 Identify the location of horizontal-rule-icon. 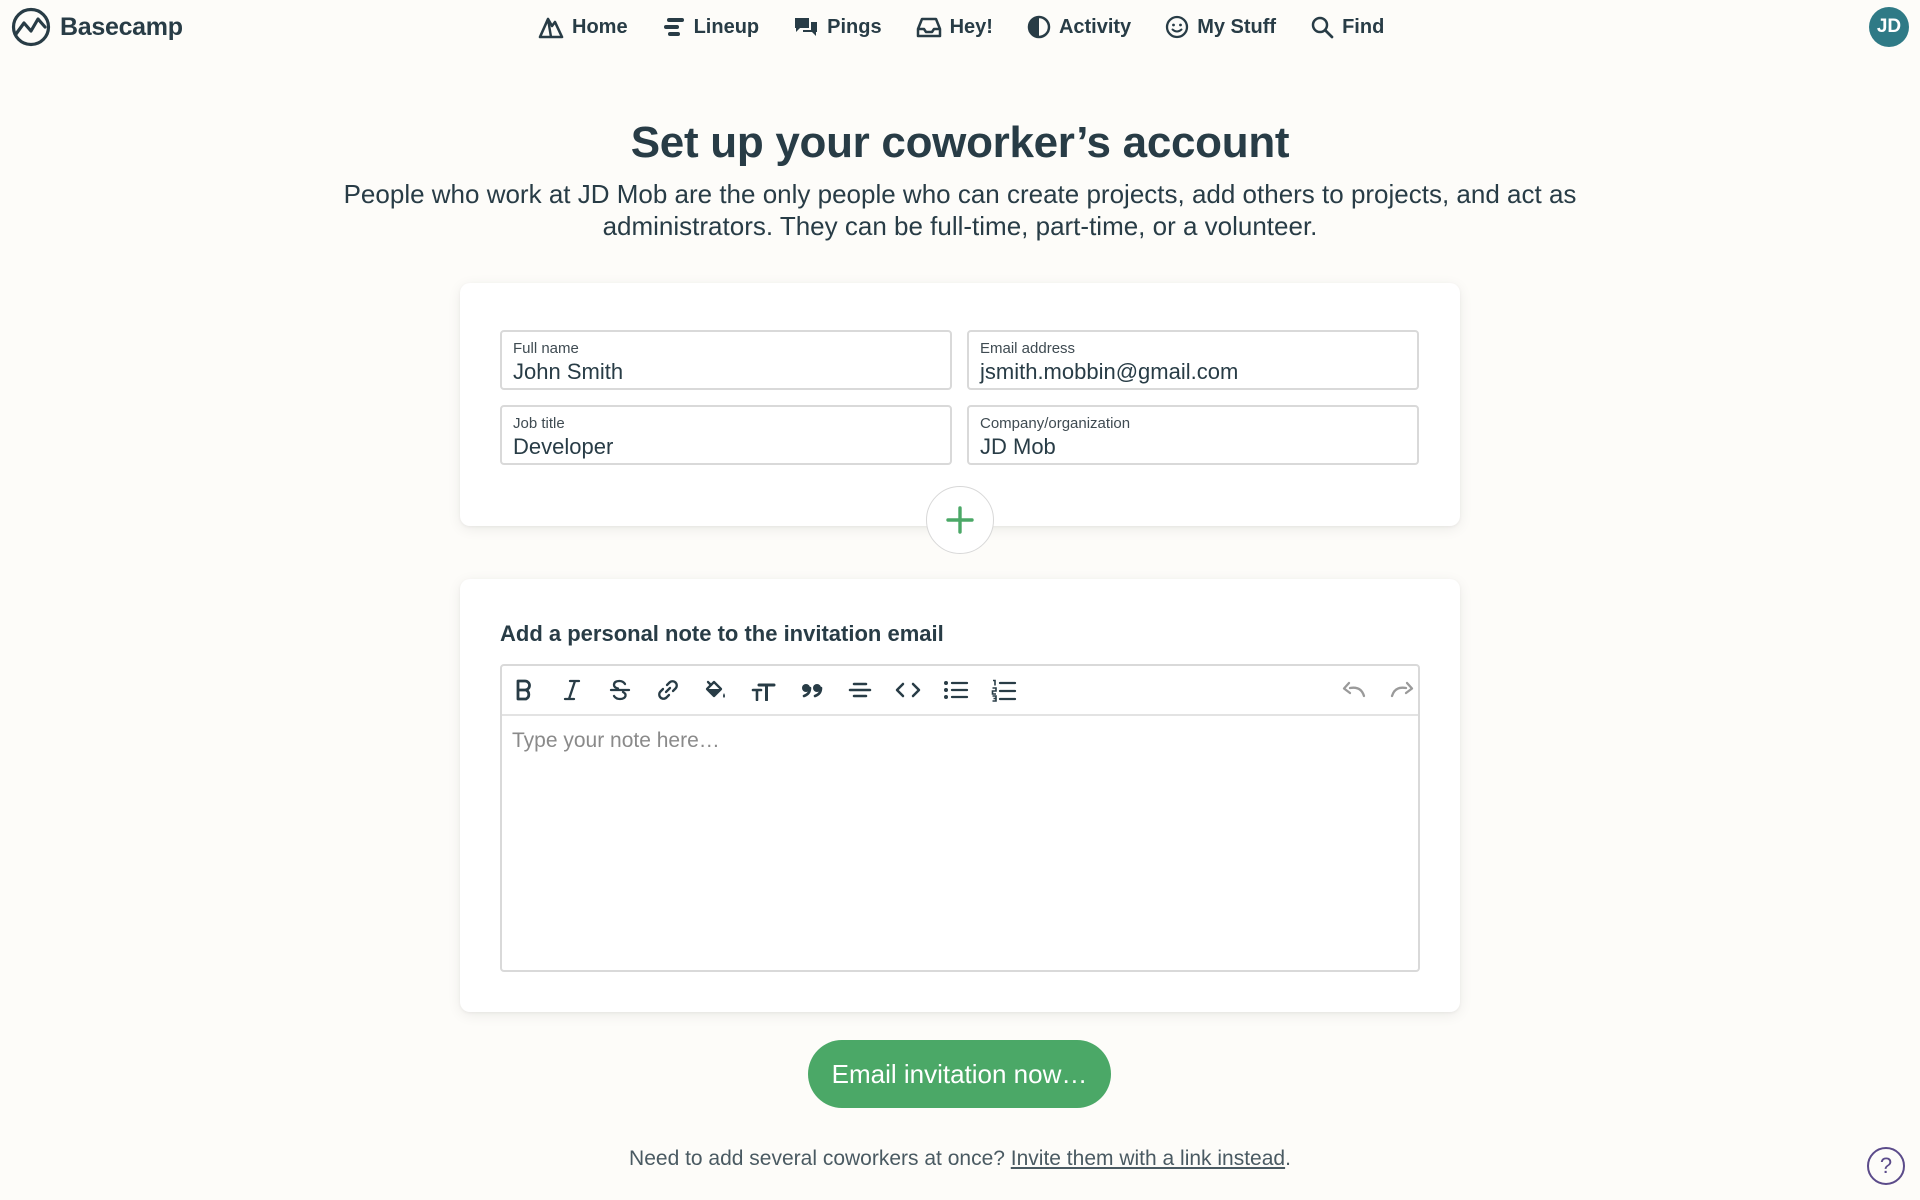
(860, 690).